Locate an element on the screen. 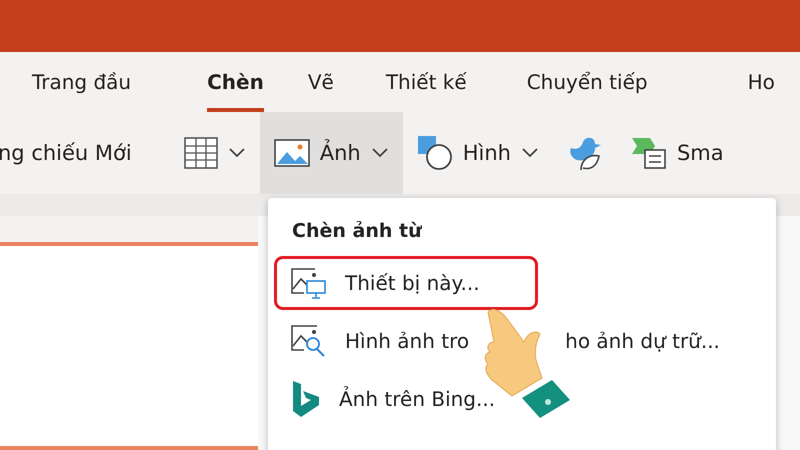  picture-search-icon is located at coordinates (309, 341).